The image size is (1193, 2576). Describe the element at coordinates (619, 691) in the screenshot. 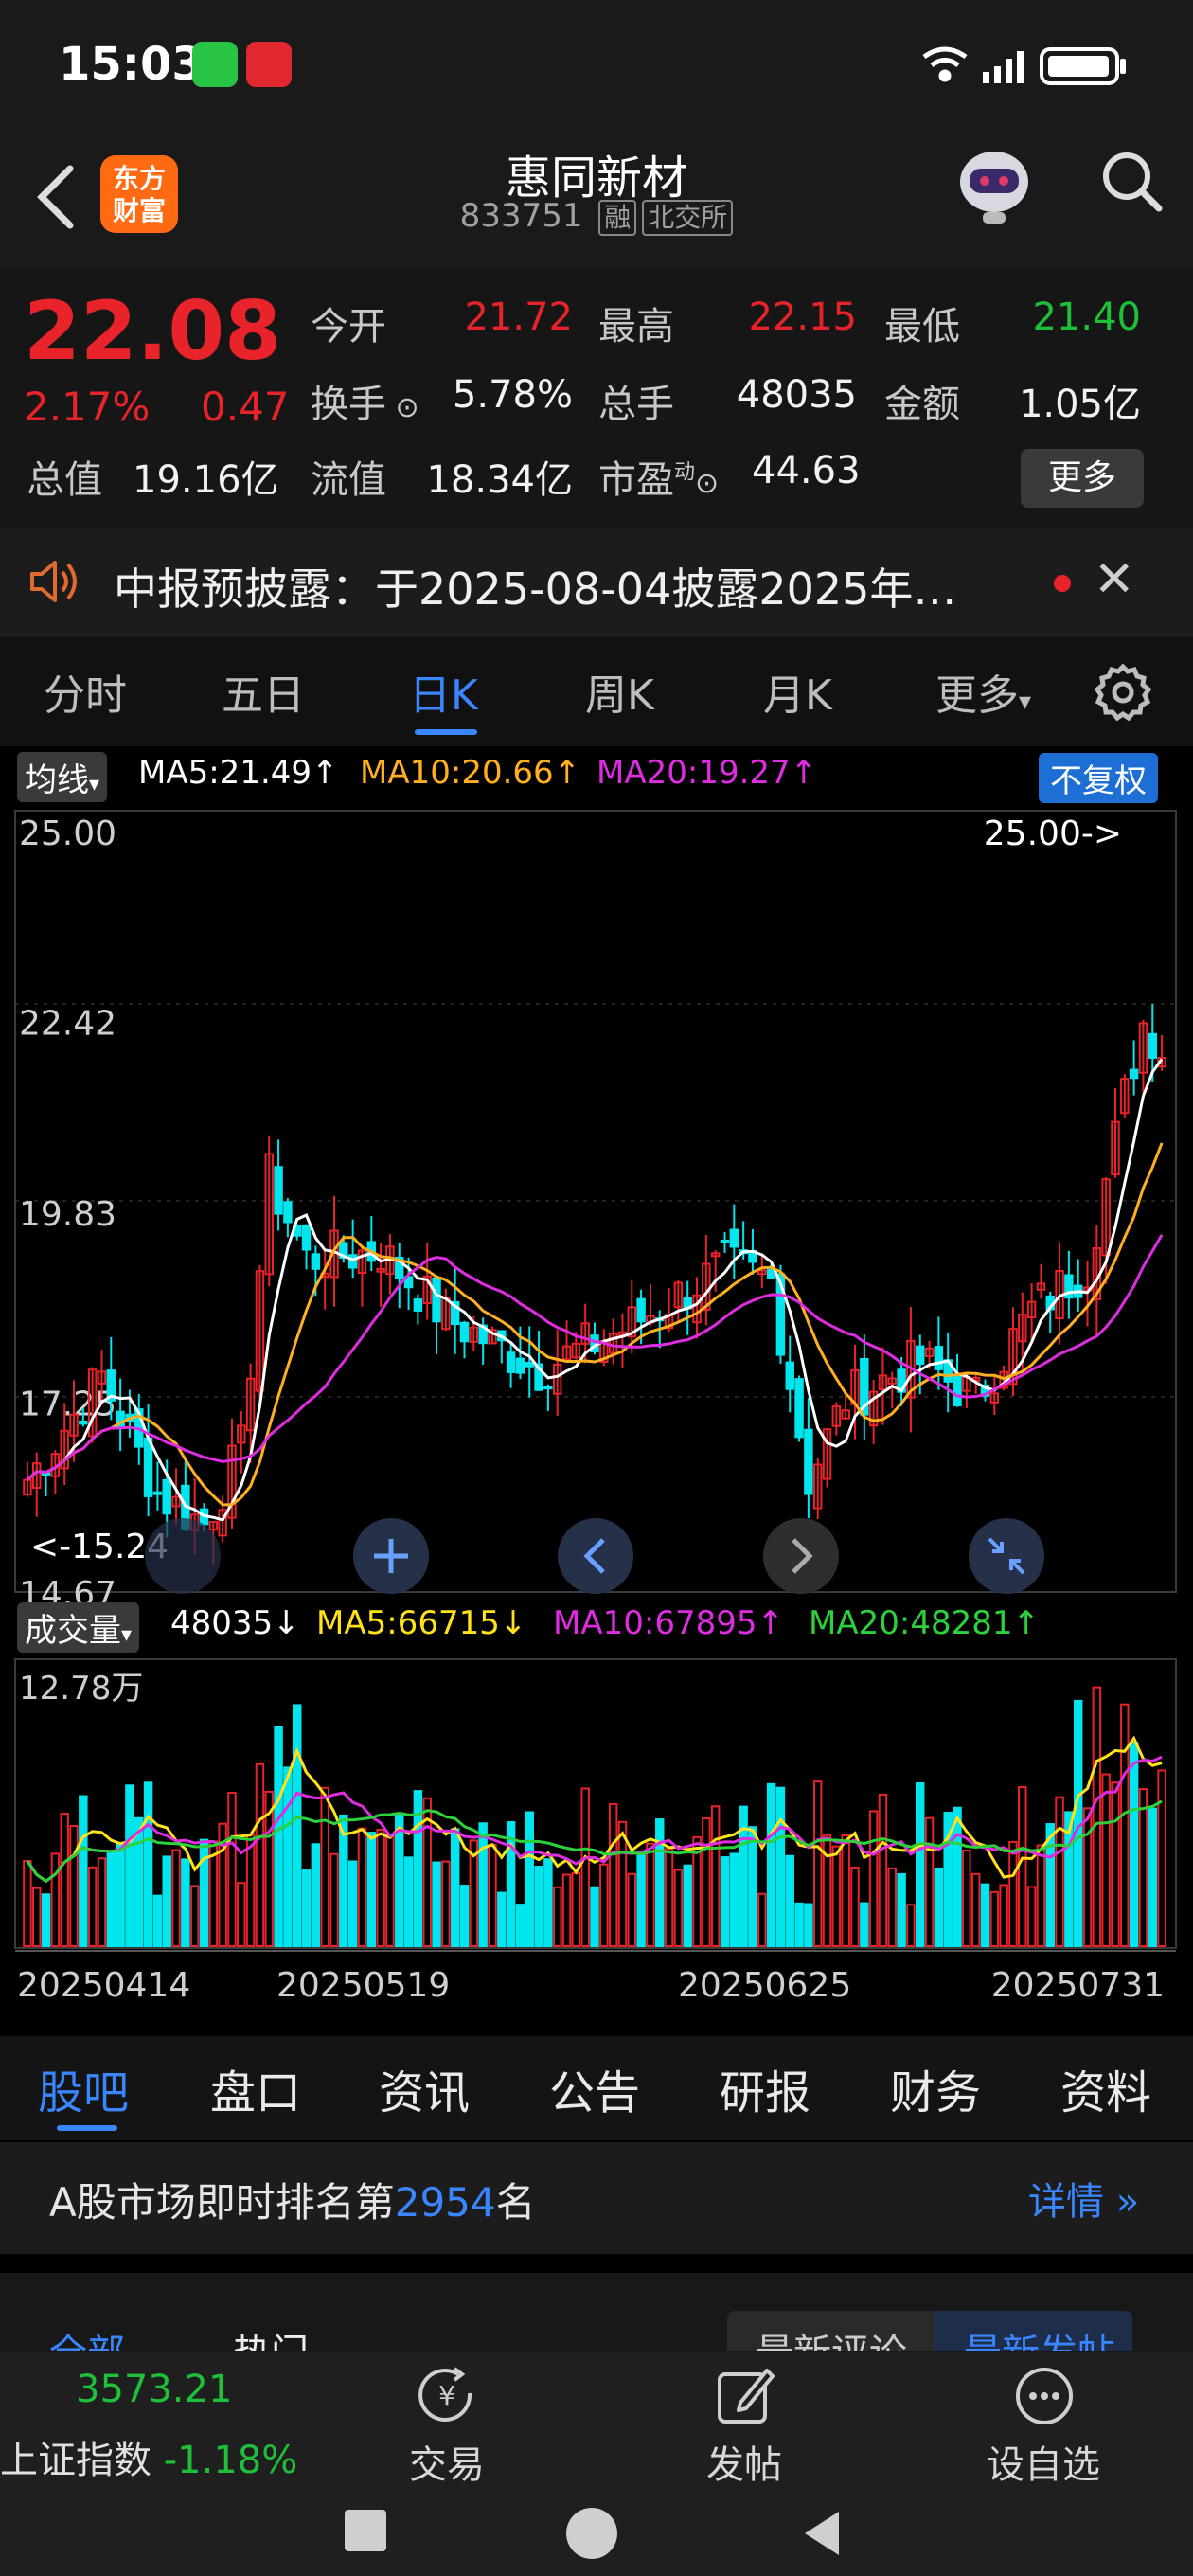

I see `tab-weekly-k: 周K` at that location.